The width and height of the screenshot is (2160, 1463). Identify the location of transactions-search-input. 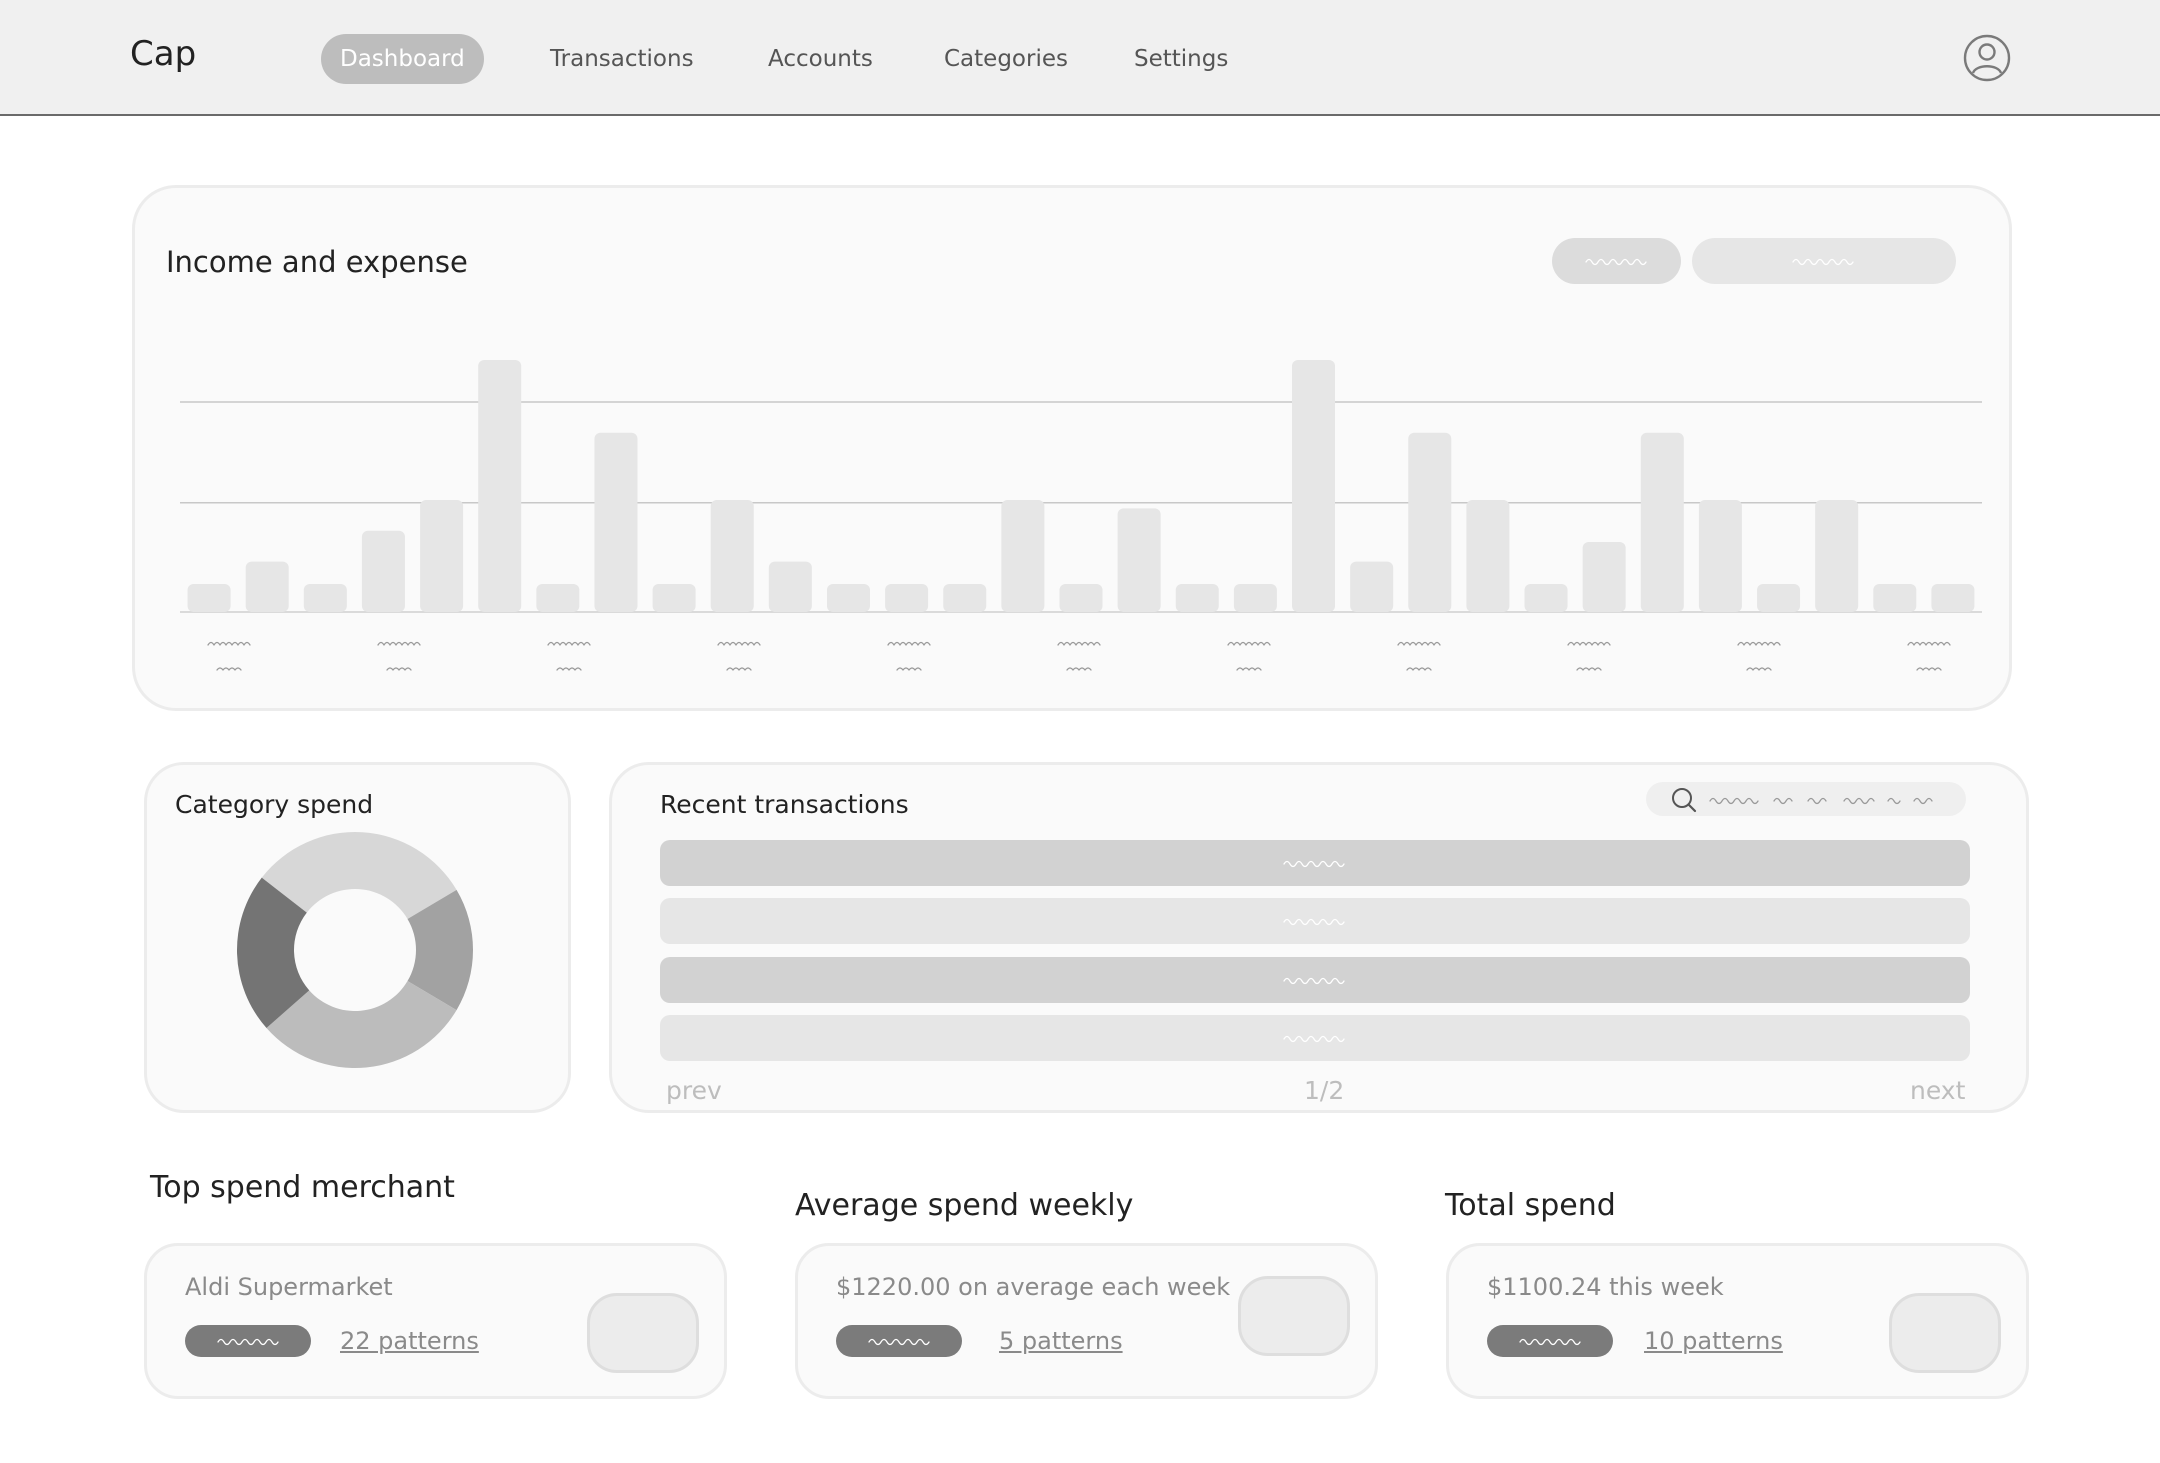
(1806, 799).